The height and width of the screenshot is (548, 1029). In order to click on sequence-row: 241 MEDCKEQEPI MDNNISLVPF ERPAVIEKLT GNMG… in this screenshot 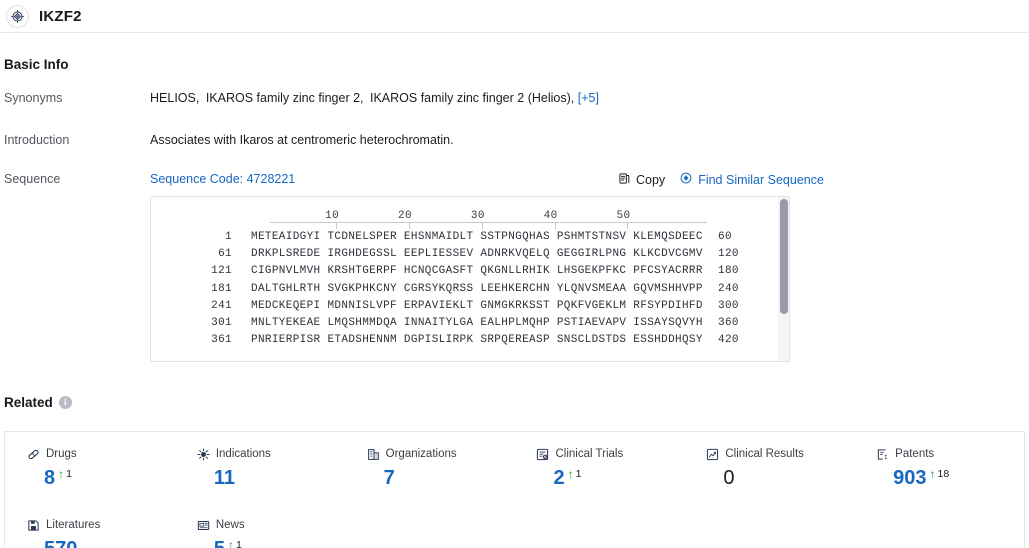, I will do `click(465, 306)`.